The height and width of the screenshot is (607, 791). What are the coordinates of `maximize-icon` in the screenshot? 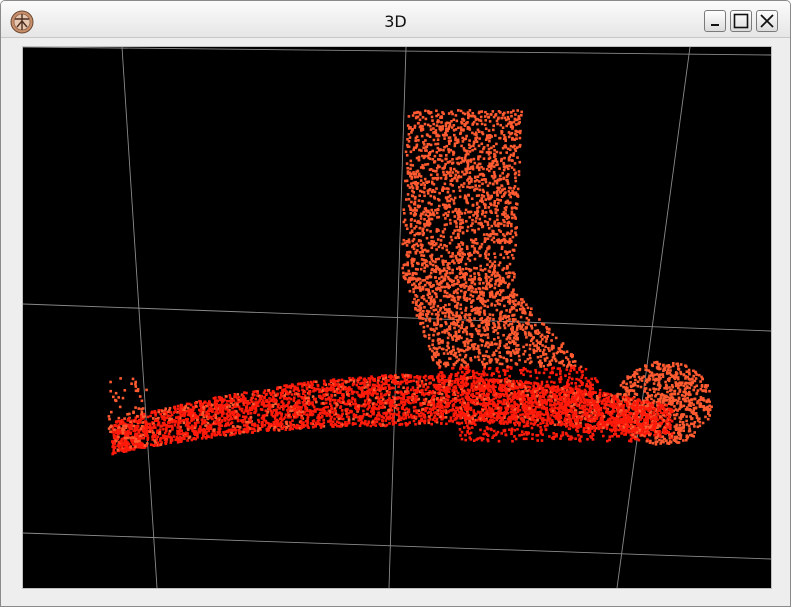 It's located at (741, 21).